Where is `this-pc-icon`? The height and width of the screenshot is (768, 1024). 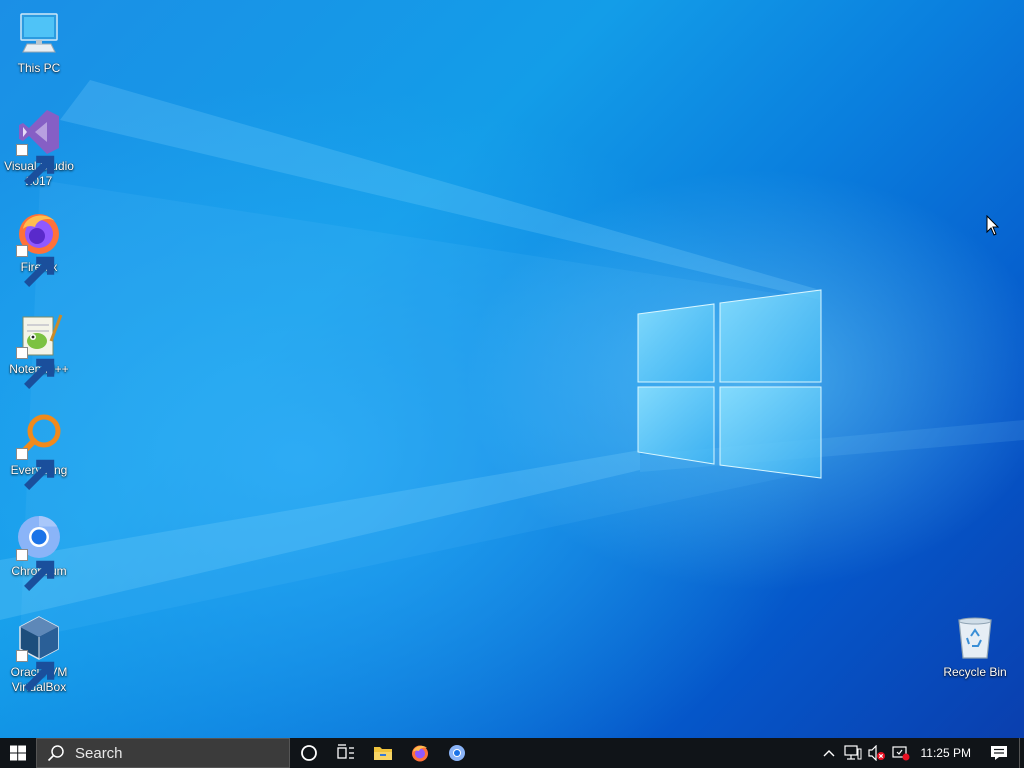 this-pc-icon is located at coordinates (39, 34).